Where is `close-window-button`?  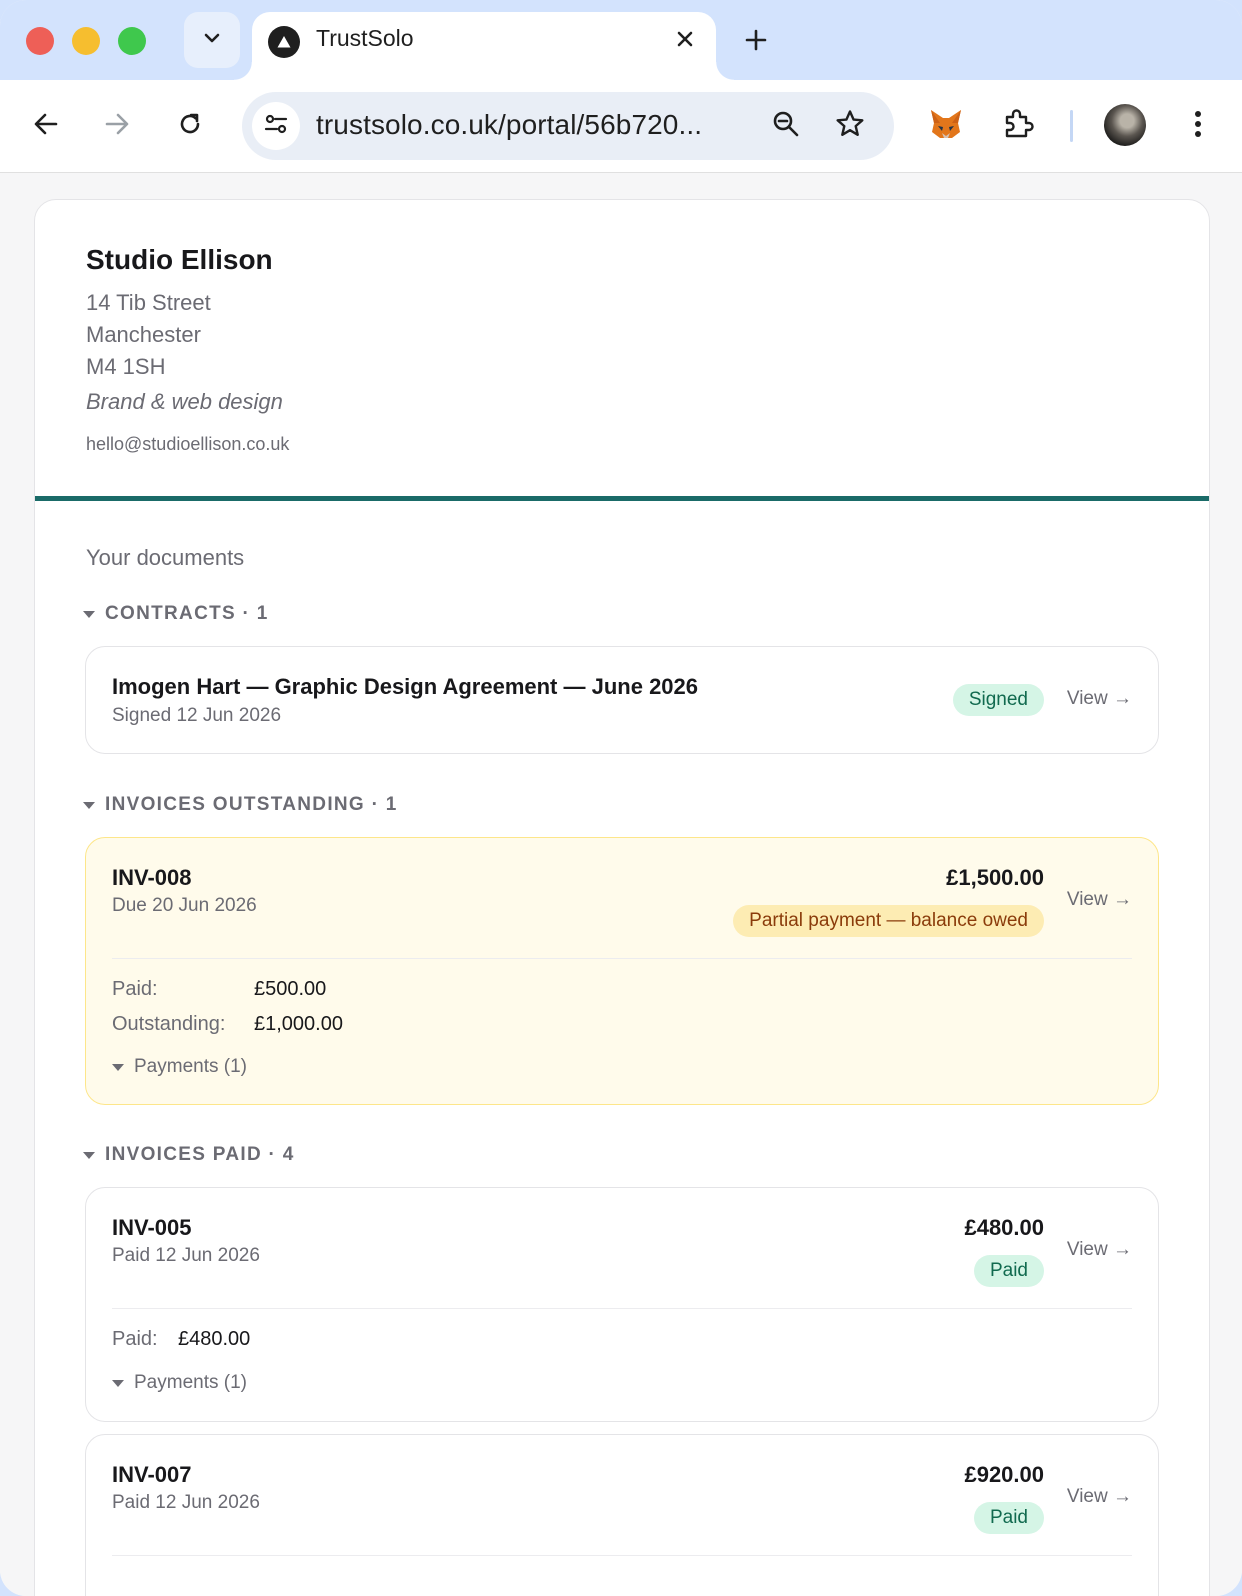
close-window-button is located at coordinates (40, 41).